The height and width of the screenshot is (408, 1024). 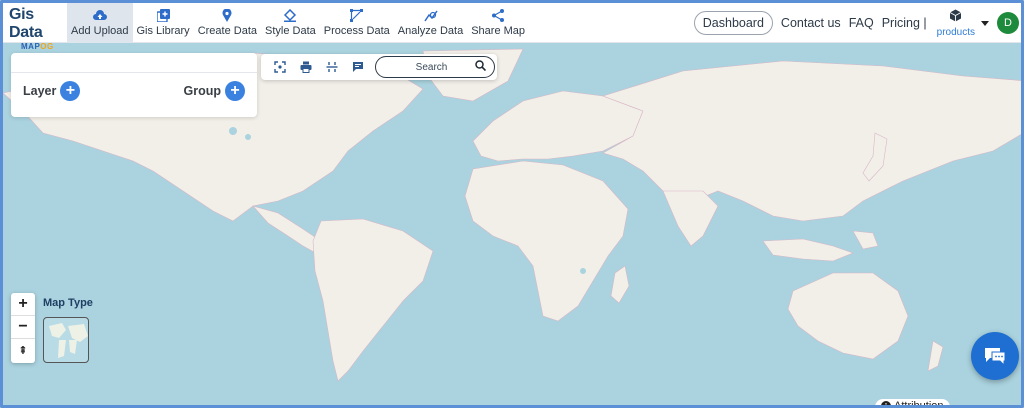 I want to click on nav-create-data: Create Data, so click(x=227, y=23).